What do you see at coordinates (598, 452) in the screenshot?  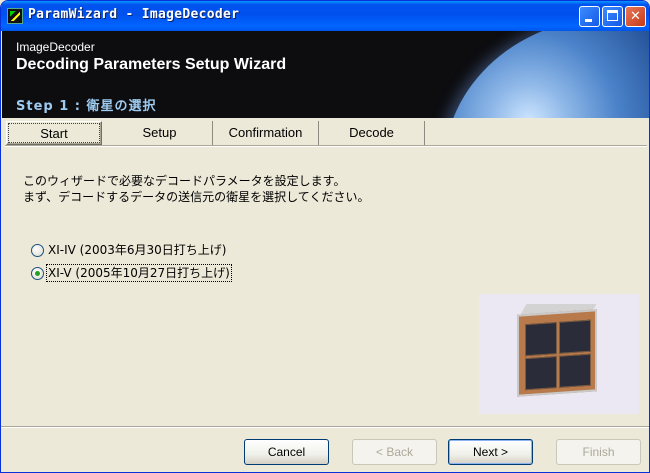 I see `finish-button: Finish` at bounding box center [598, 452].